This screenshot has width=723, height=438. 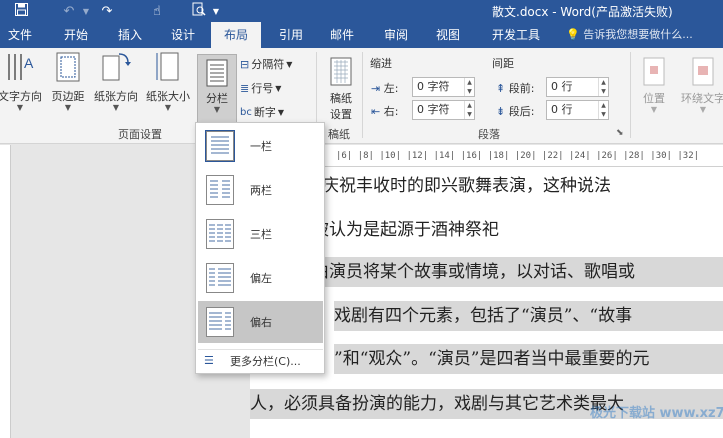 I want to click on title-bar: ↶ ▼ ↷ ☝ ▼ 散文.docx - Word(产品激活失败), so click(x=361, y=11).